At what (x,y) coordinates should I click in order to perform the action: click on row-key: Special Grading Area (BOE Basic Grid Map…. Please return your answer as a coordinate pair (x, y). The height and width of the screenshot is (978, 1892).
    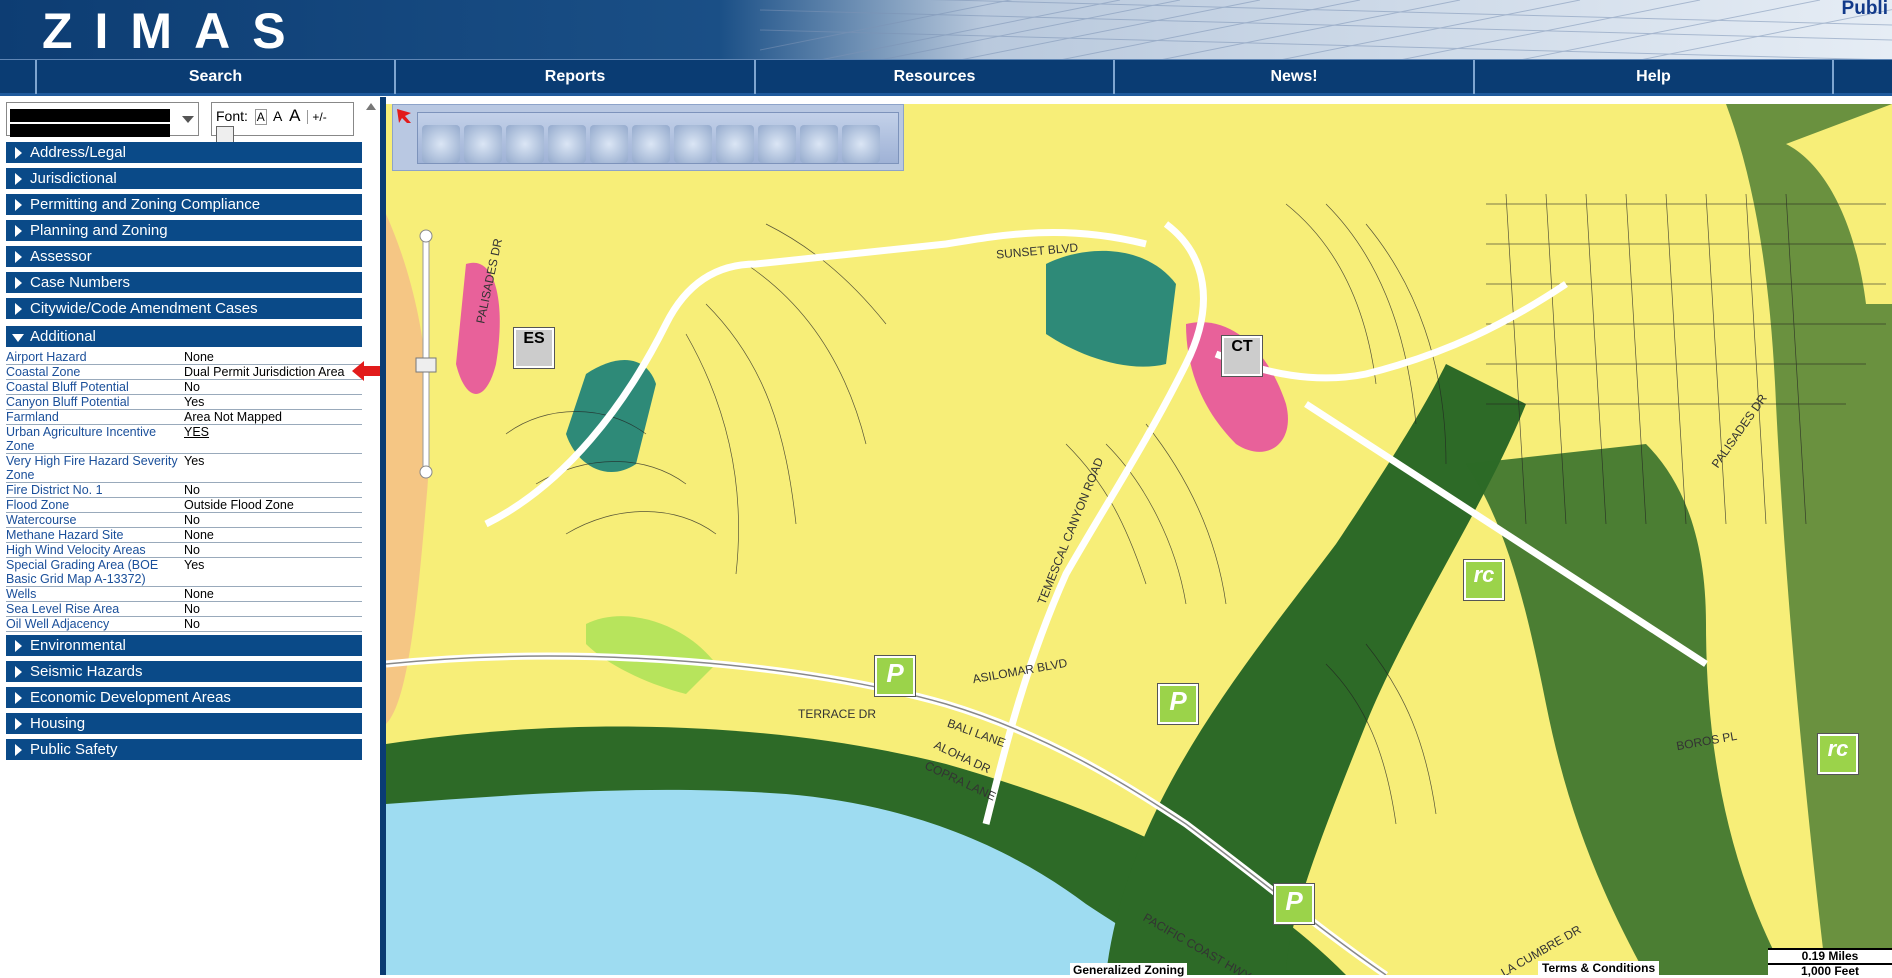
    Looking at the image, I should click on (93, 572).